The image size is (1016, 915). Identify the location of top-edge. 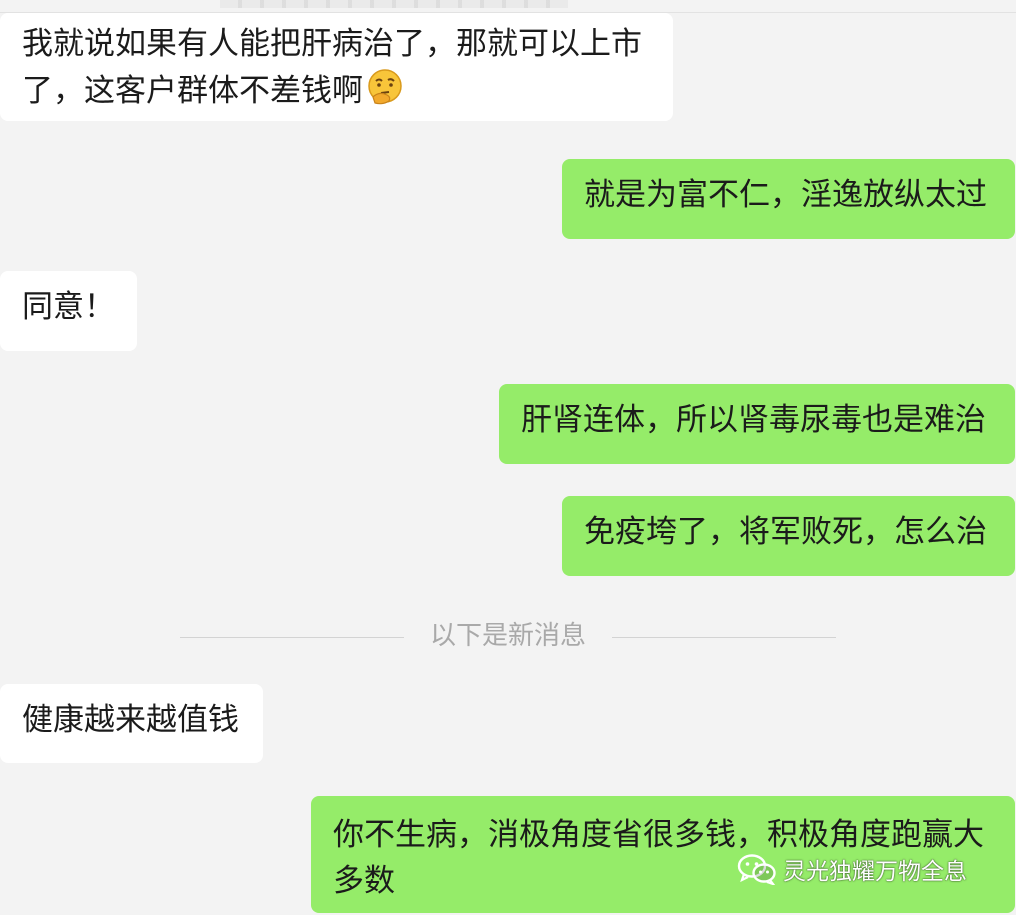
(508, 6).